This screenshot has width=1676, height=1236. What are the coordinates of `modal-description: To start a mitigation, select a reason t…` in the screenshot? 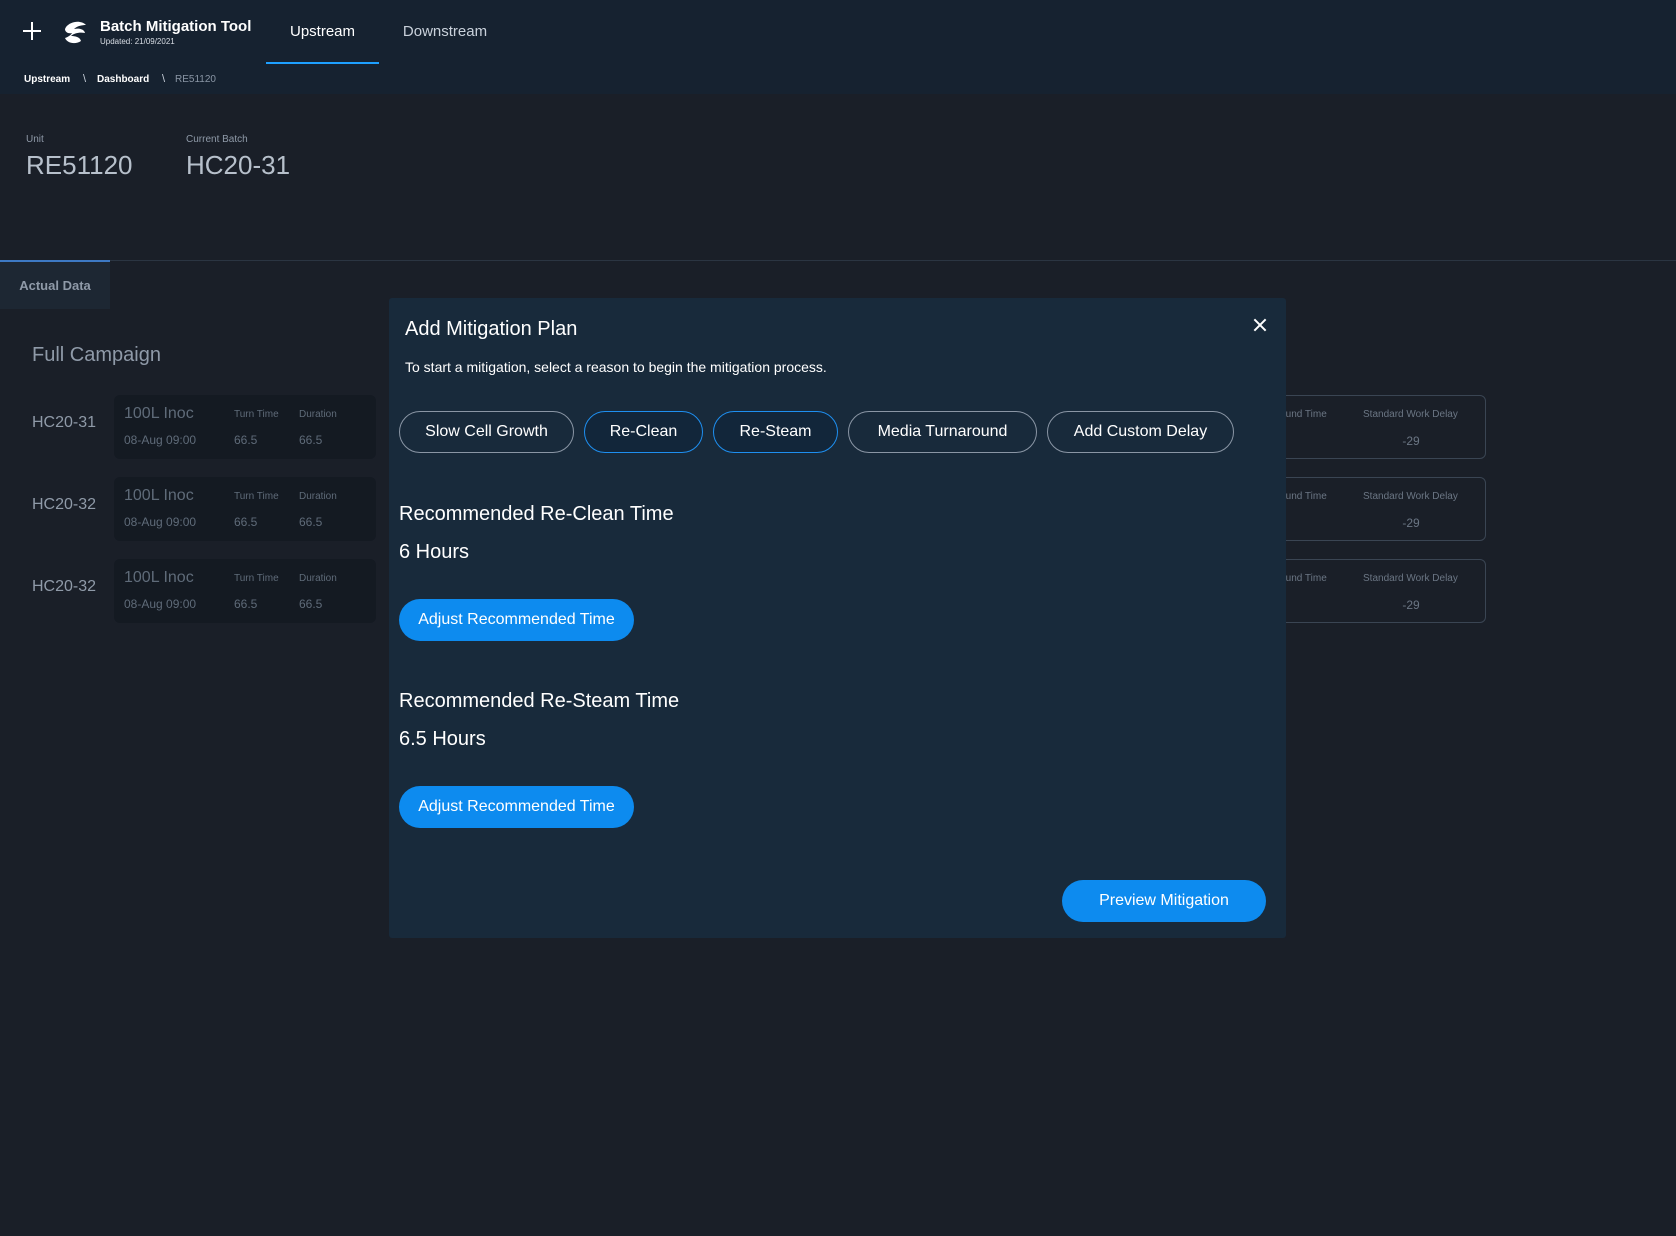 It's located at (616, 367).